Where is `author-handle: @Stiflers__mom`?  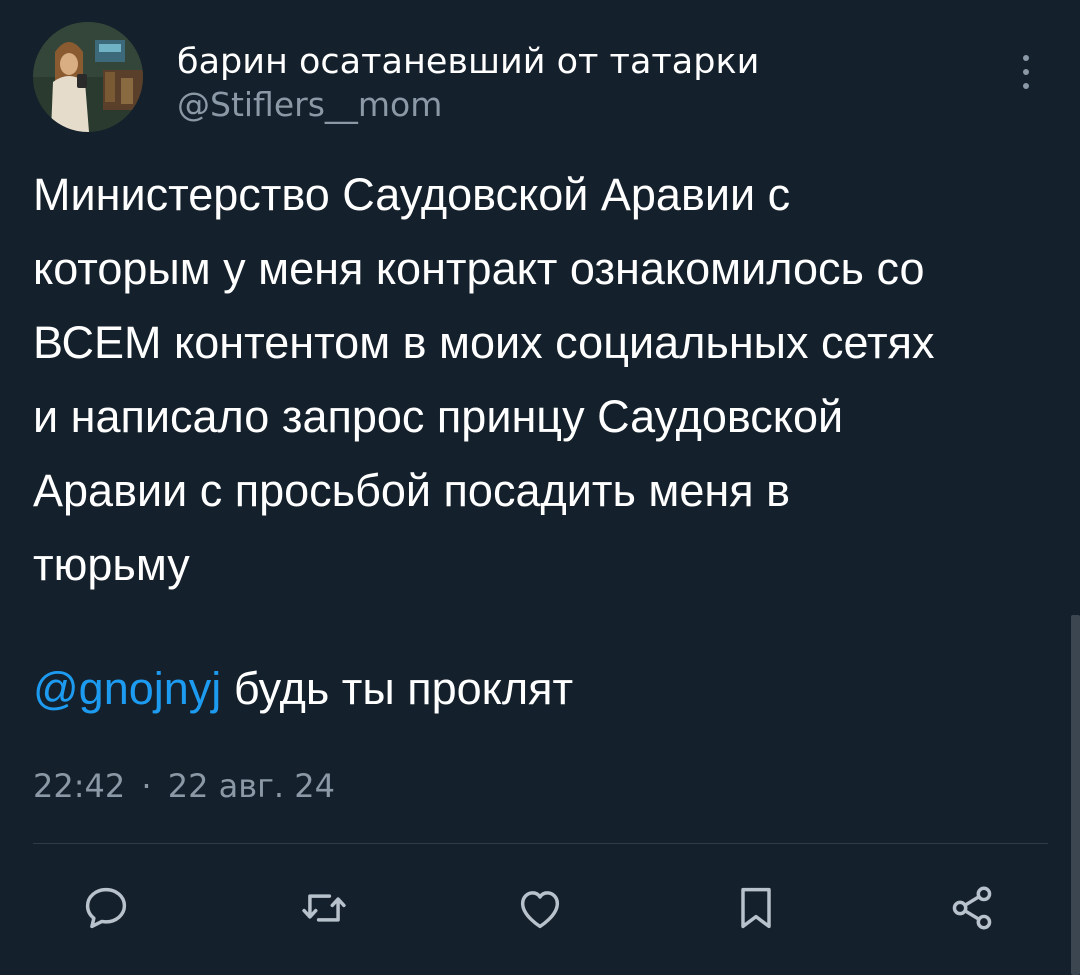
author-handle: @Stiflers__mom is located at coordinates (309, 105).